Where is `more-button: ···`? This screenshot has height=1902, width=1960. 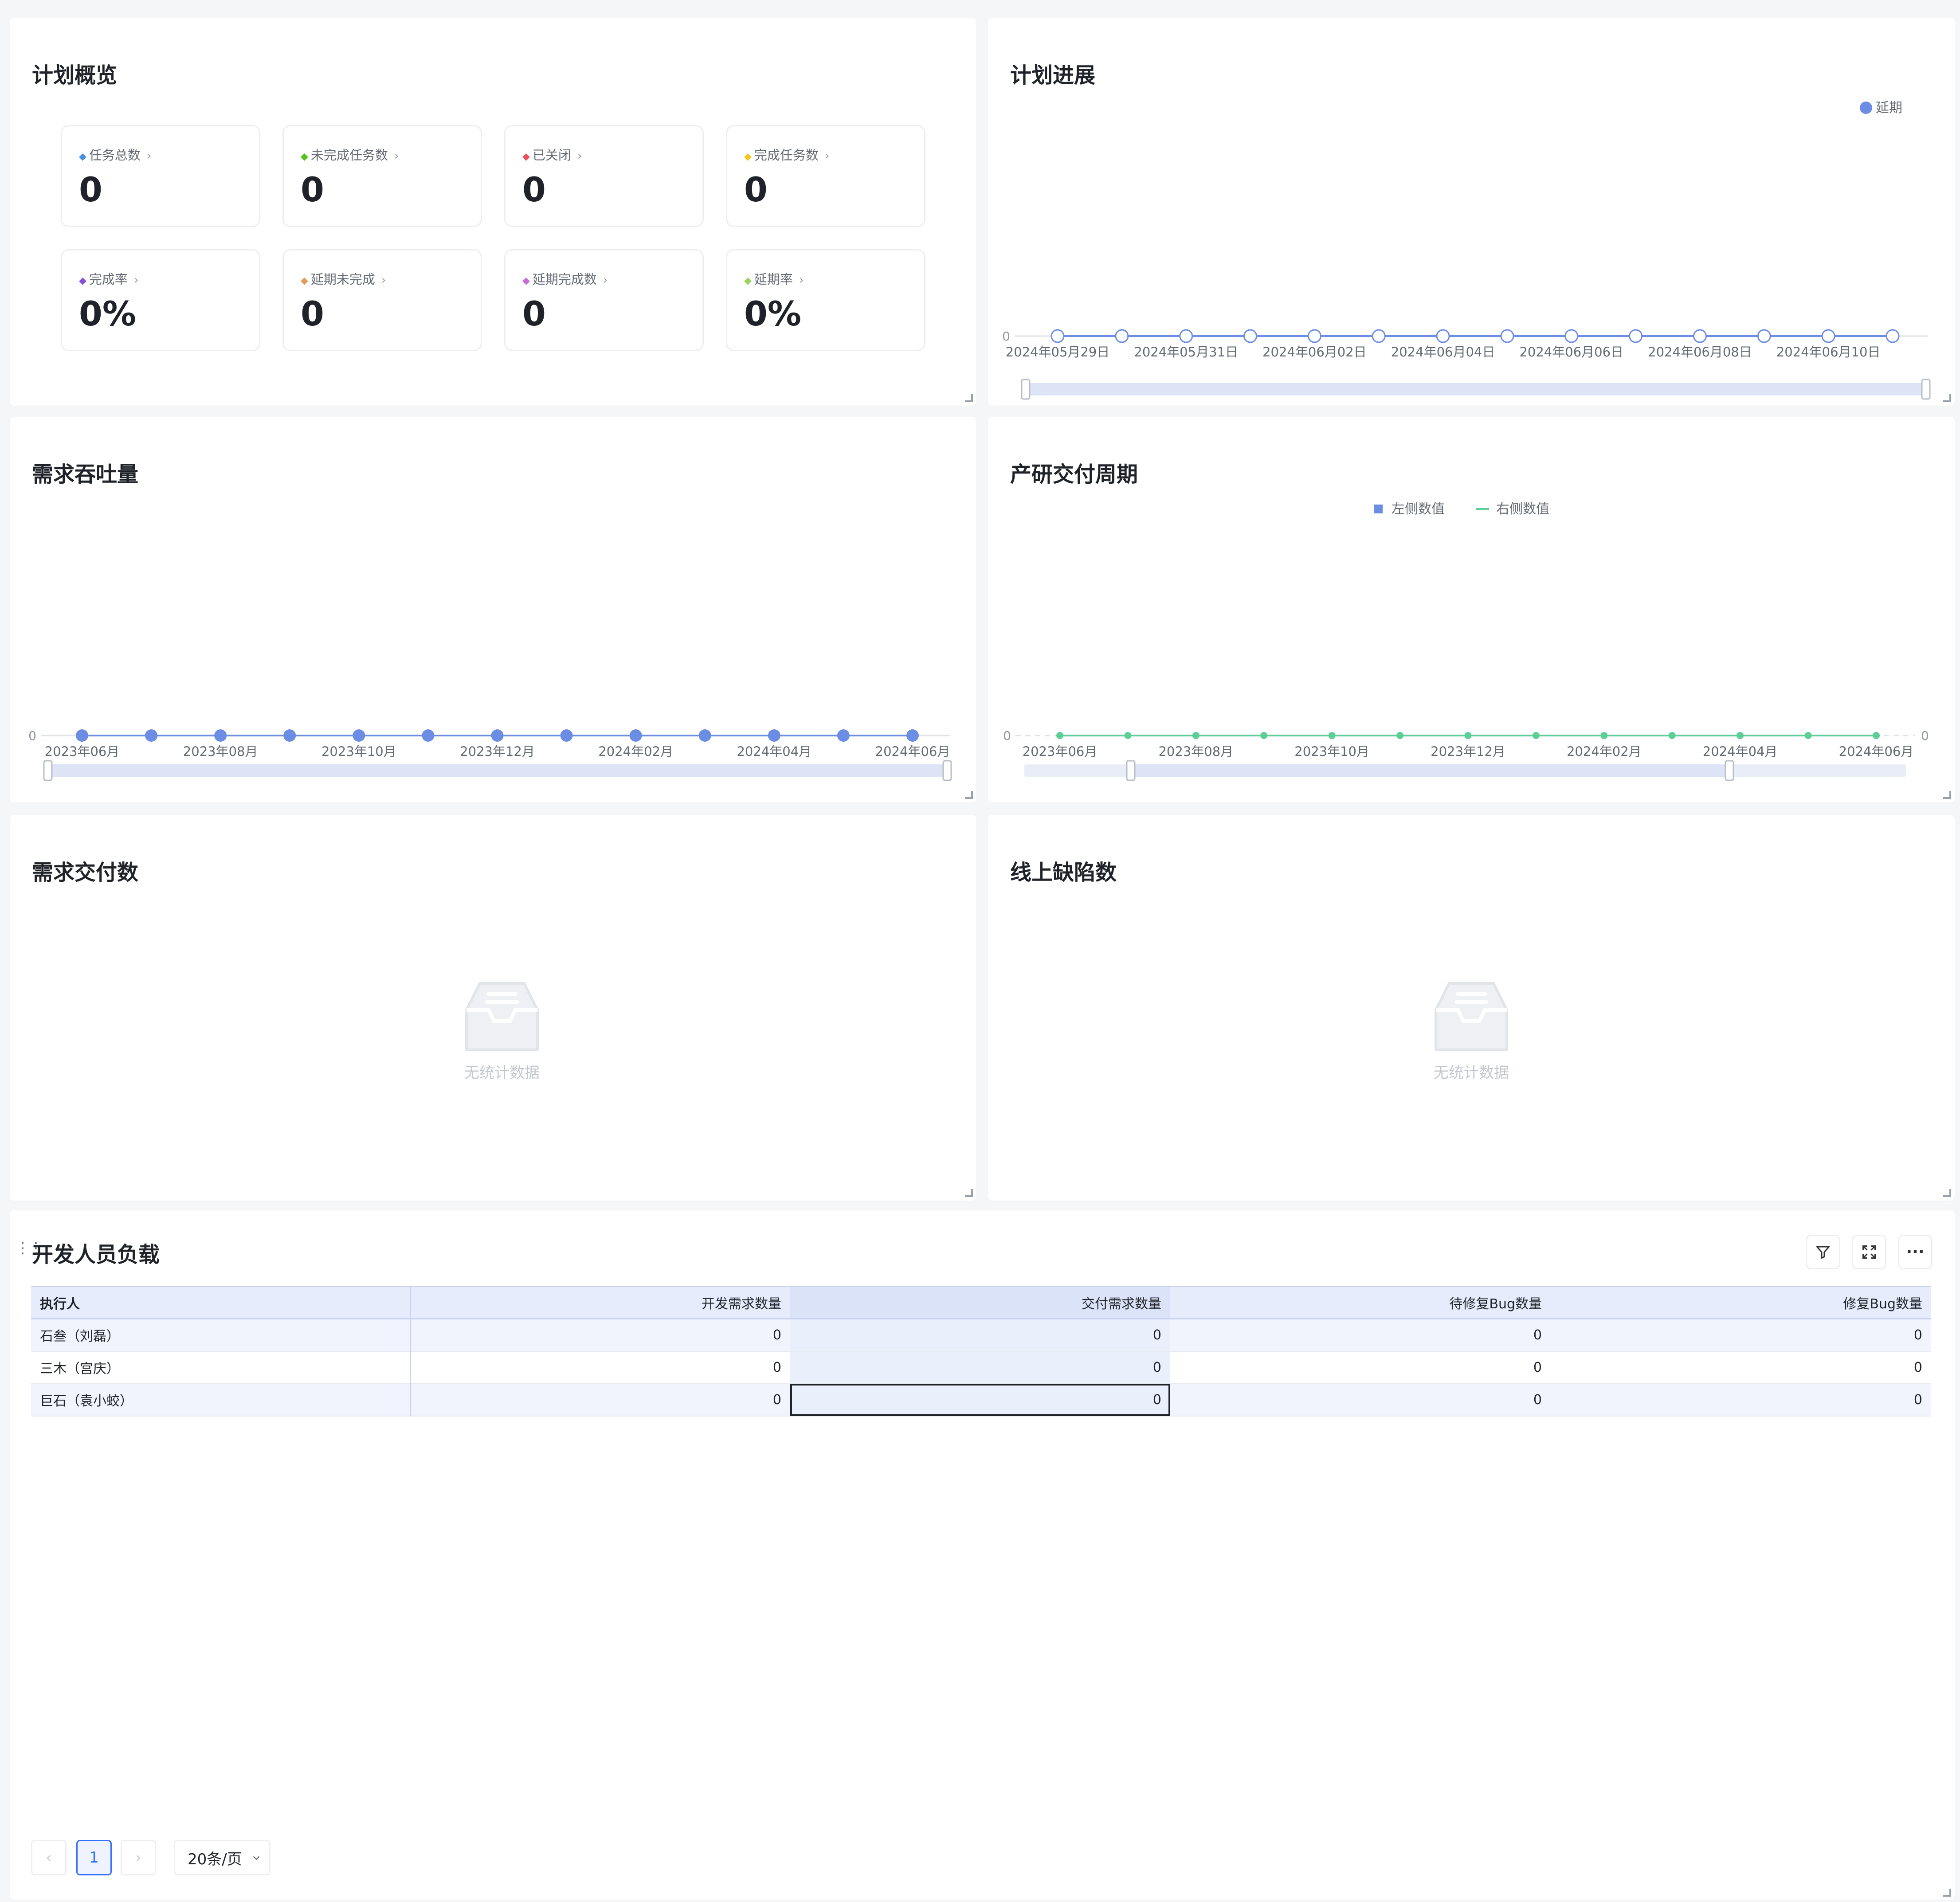
more-button: ··· is located at coordinates (1916, 1252).